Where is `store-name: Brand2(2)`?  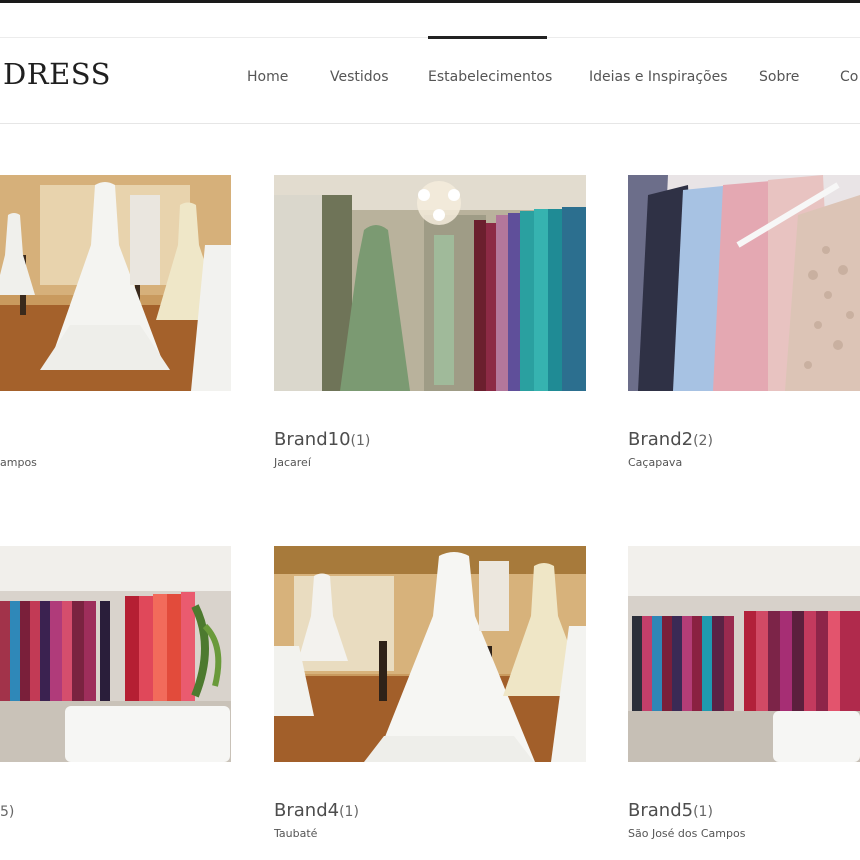 store-name: Brand2(2) is located at coordinates (670, 440).